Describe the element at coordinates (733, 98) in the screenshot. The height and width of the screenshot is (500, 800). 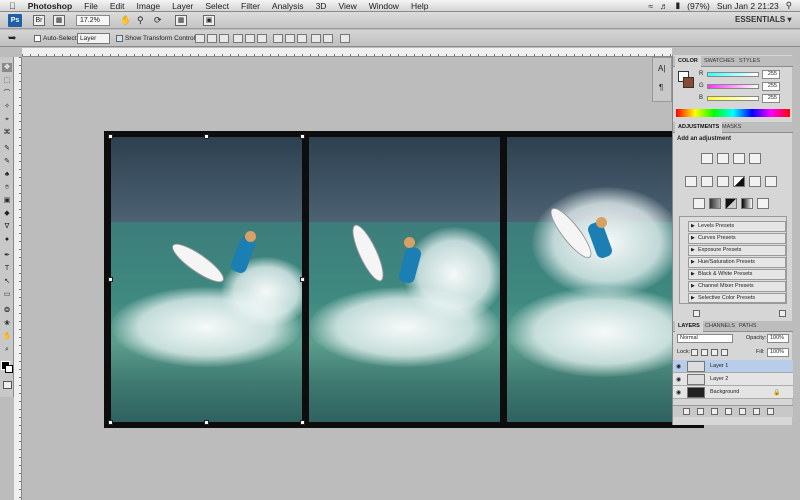
I see `channel-b-slider` at that location.